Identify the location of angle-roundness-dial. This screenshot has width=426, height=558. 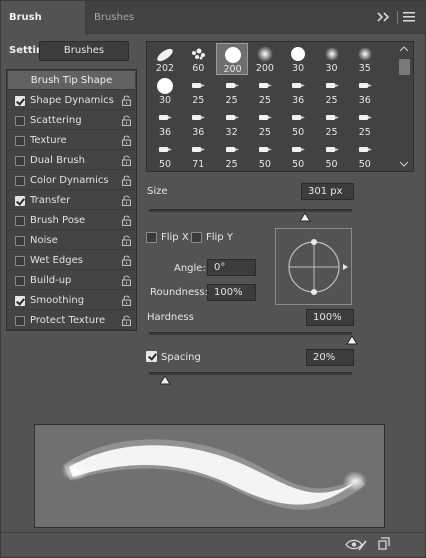
(314, 267).